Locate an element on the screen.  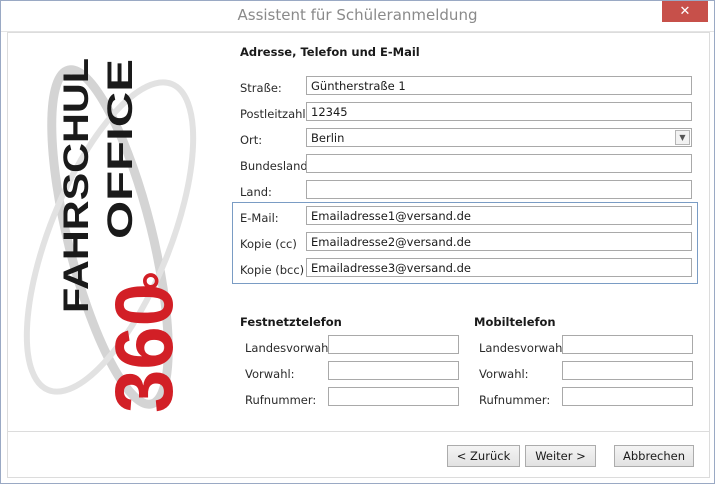
city-dropdown: Berlin ▼ is located at coordinates (499, 137).